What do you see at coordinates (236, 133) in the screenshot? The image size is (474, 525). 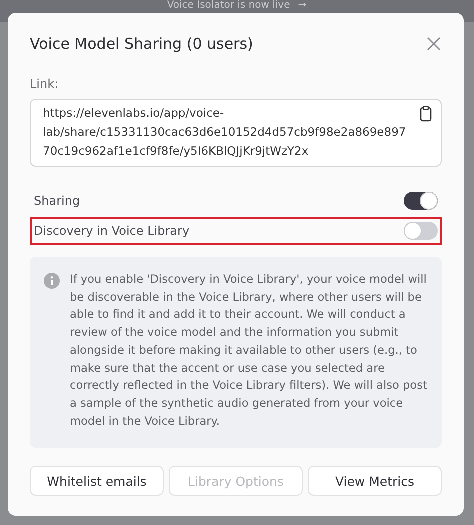 I see `link-field: https://elevenlabs.io/app/voice-lab/share/c15331130cac63d6e10152d4d57cb9f98e2a869e89770c19c962af1e1cf9f8fe/y5I6KBlQJjKr9jtWzY2x` at bounding box center [236, 133].